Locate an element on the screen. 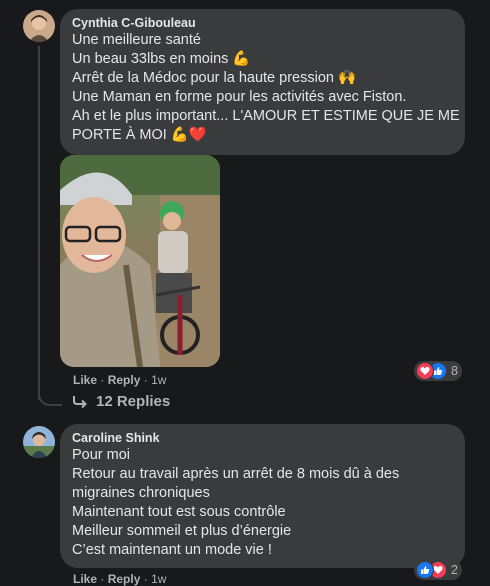 This screenshot has height=586, width=490. replies-count-label: 12 Replies is located at coordinates (133, 401).